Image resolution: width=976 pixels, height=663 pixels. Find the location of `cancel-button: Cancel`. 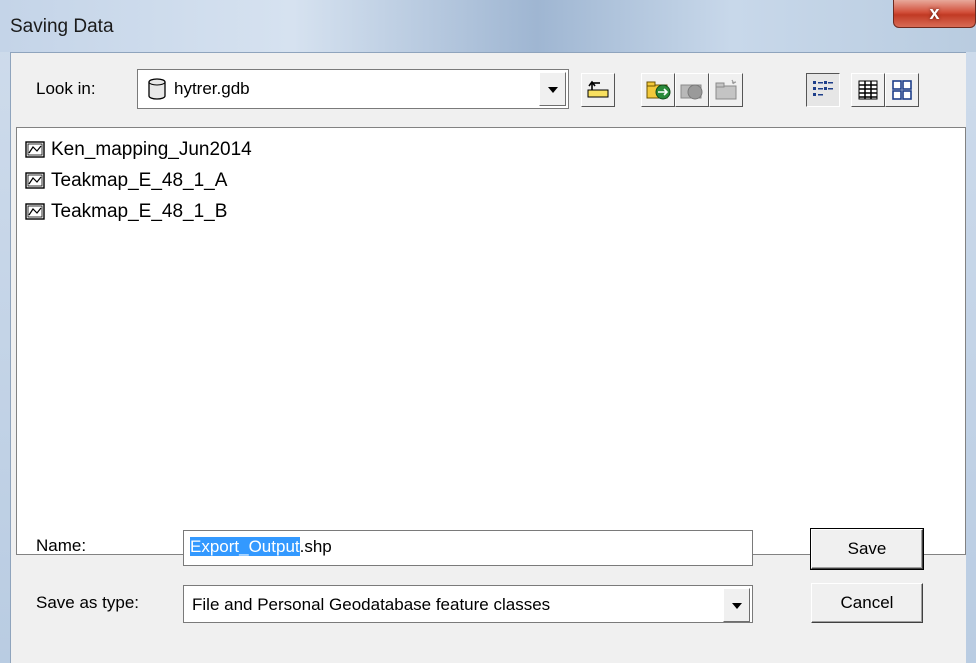

cancel-button: Cancel is located at coordinates (867, 603).